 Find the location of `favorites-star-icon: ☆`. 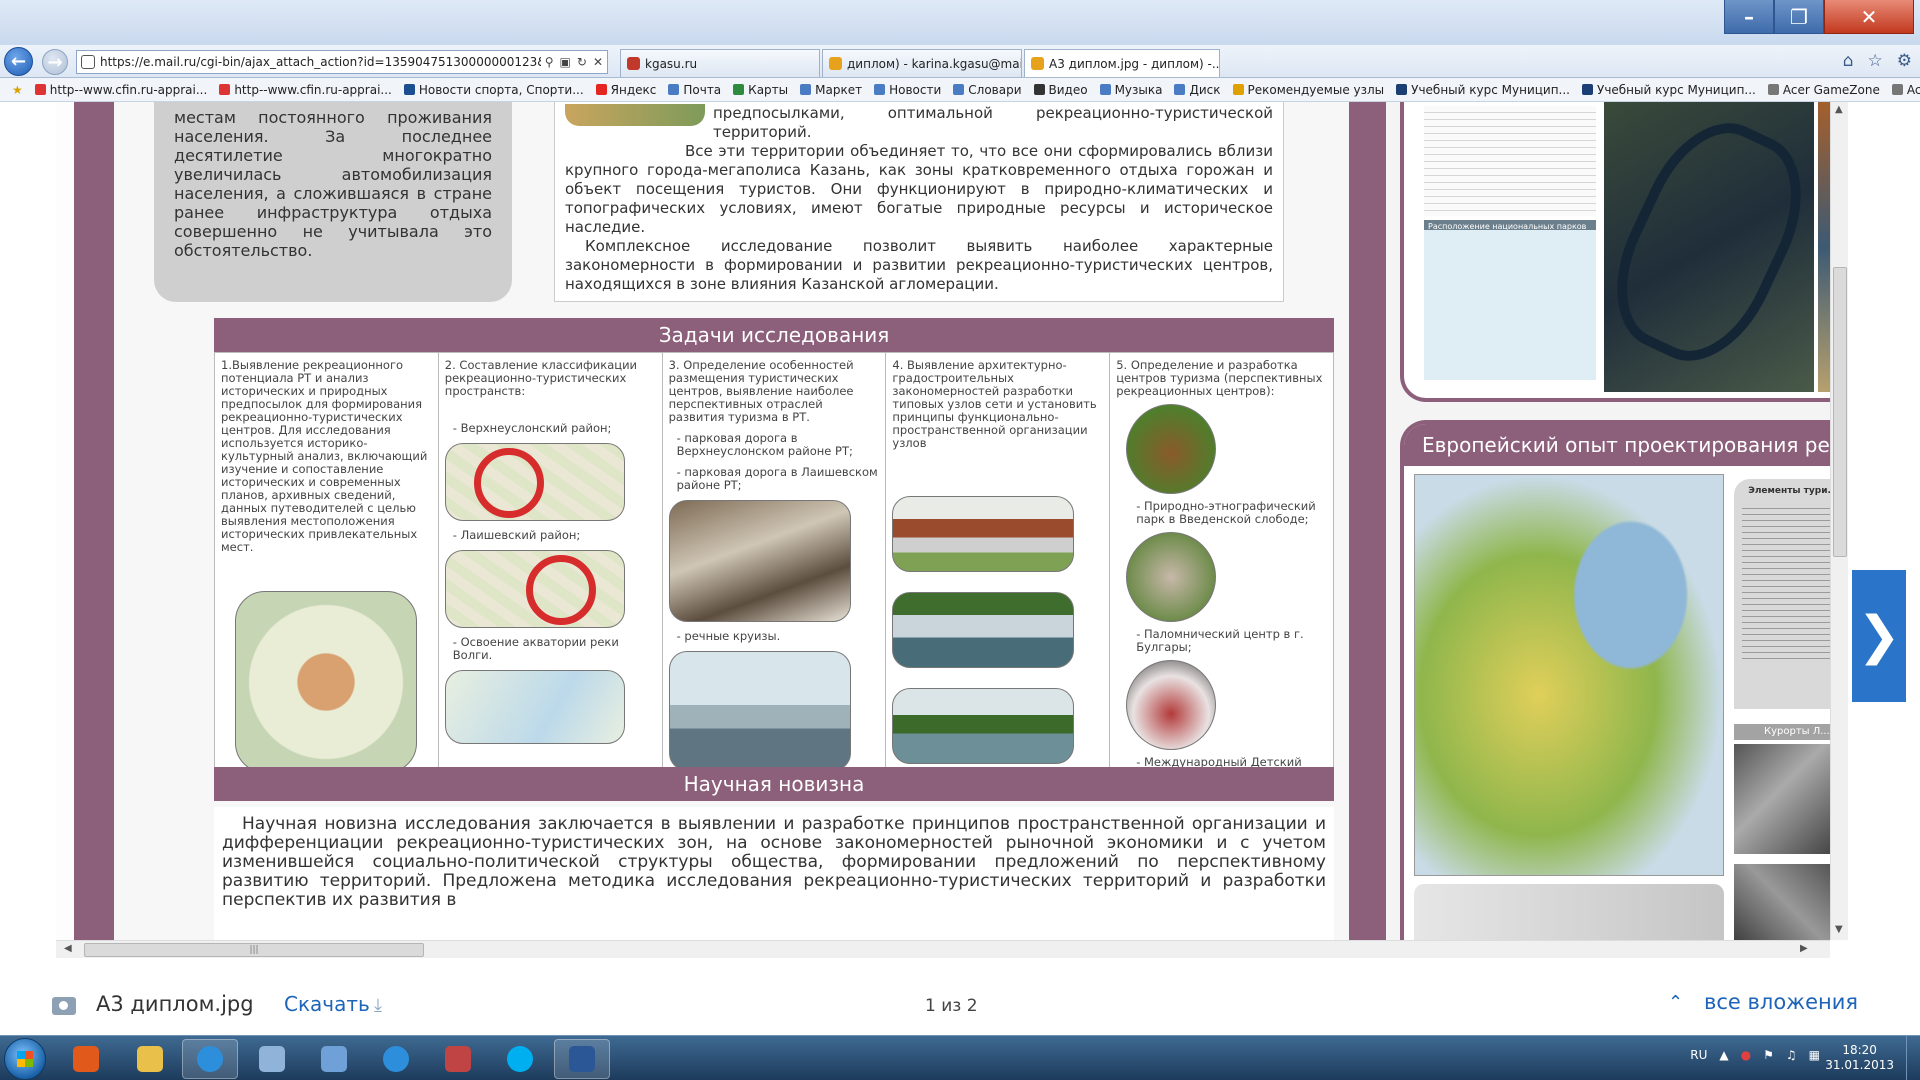

favorites-star-icon: ☆ is located at coordinates (1875, 61).